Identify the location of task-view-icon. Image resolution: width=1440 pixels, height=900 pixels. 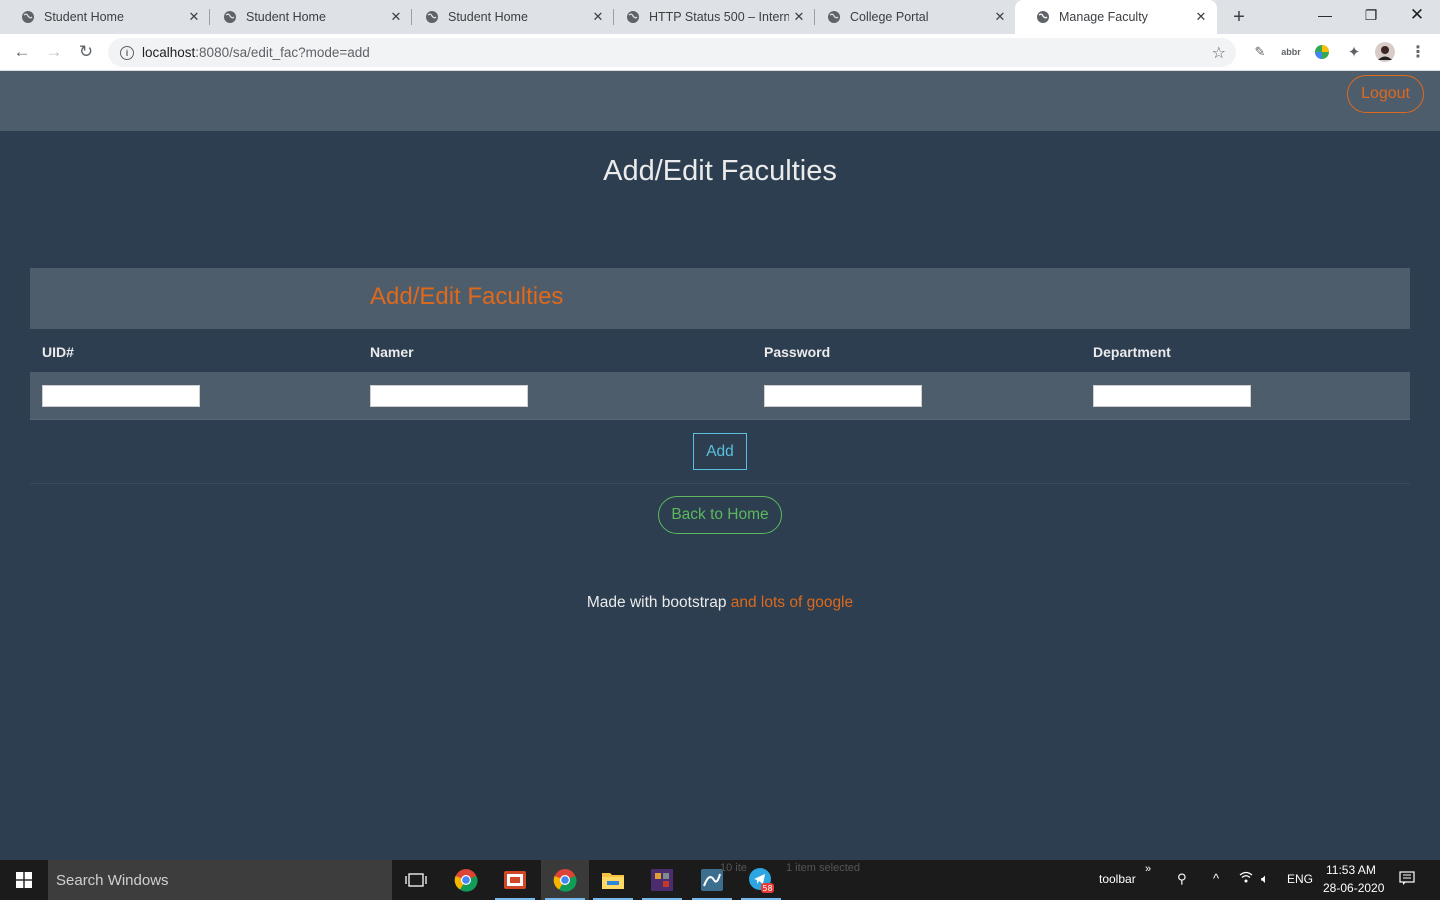
(416, 880).